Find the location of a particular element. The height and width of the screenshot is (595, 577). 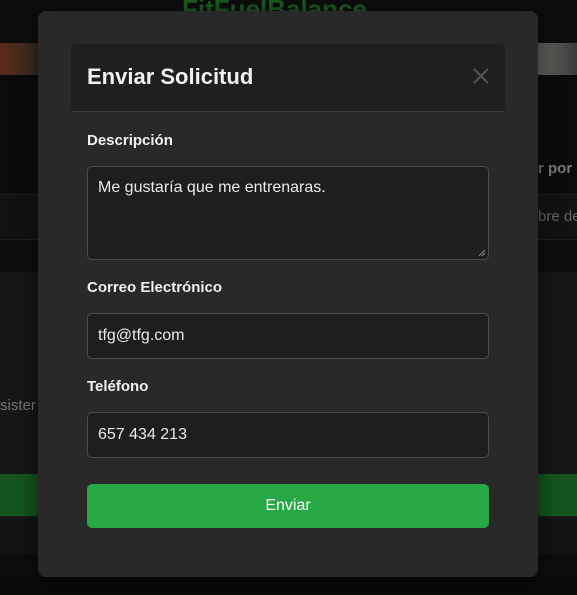

phone-value: 657 434 213 is located at coordinates (142, 434).